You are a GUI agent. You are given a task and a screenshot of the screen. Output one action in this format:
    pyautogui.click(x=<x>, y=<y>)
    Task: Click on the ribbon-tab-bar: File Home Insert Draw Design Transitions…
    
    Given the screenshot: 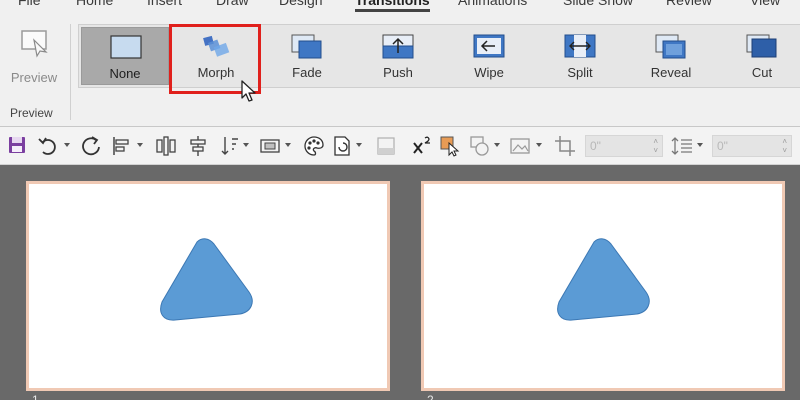 What is the action you would take?
    pyautogui.click(x=400, y=9)
    